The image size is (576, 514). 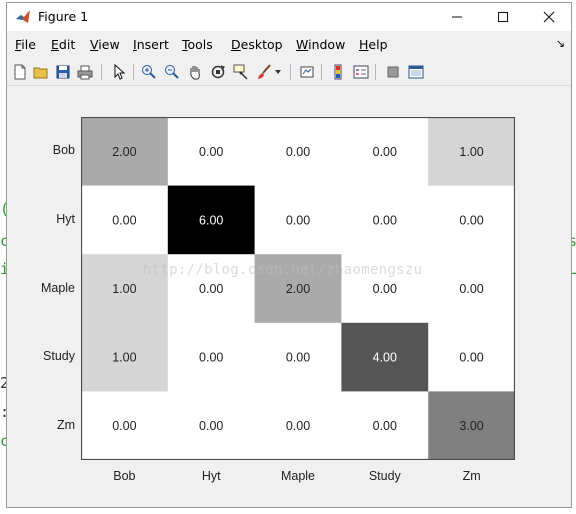 What do you see at coordinates (289, 17) in the screenshot?
I see `title-bar: Figure 1` at bounding box center [289, 17].